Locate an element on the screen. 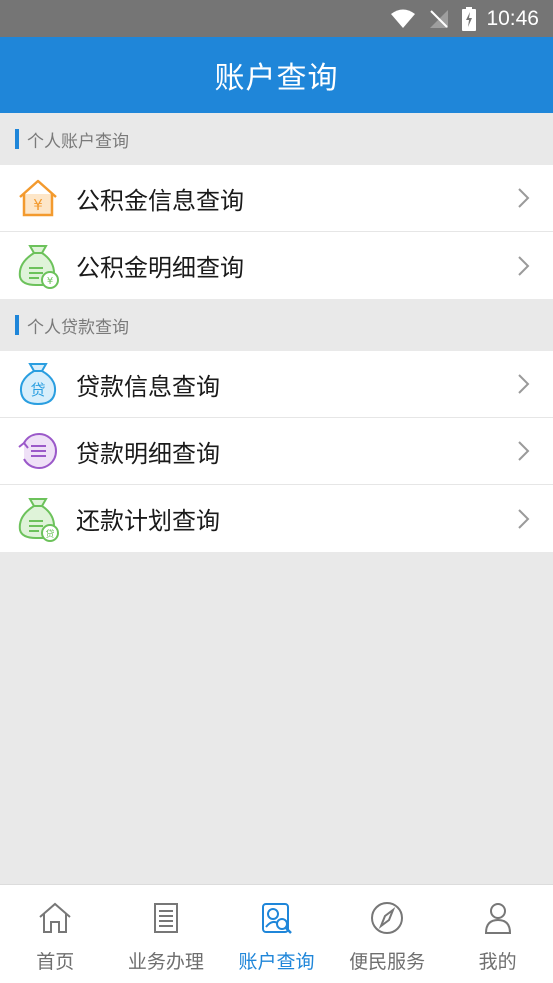 The height and width of the screenshot is (983, 553). section-header-personal-account: 个人账户查询 is located at coordinates (276, 139).